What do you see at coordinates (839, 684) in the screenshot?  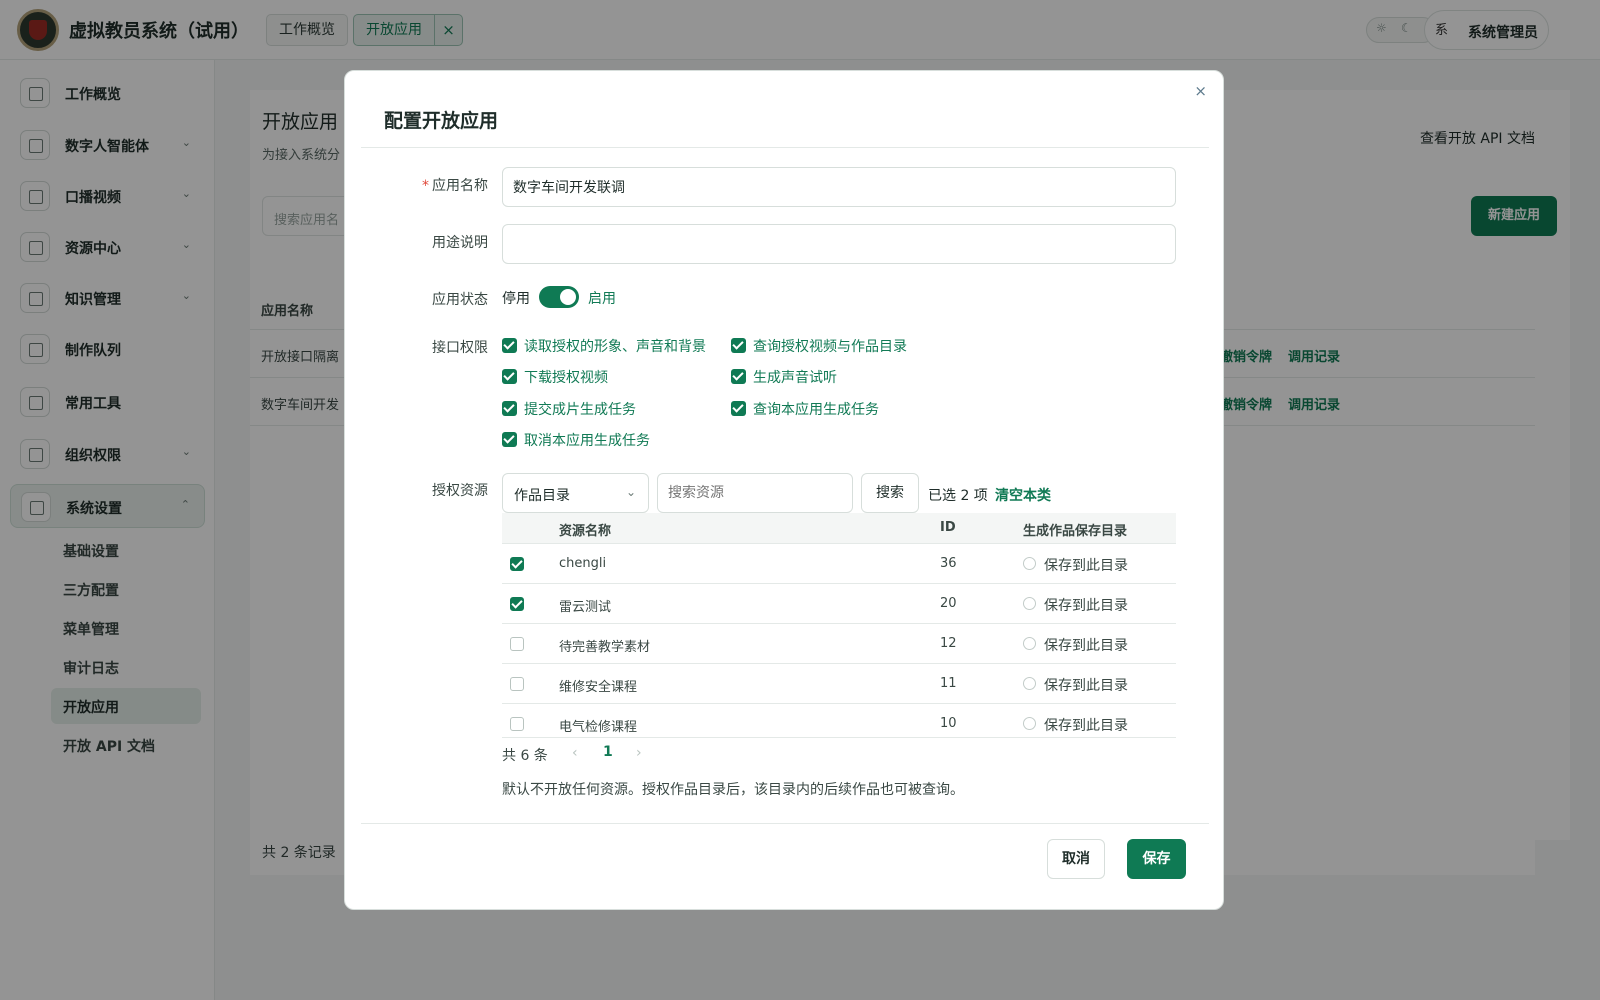 I see `table-row: 维修安全课程 11 保存到此目录` at bounding box center [839, 684].